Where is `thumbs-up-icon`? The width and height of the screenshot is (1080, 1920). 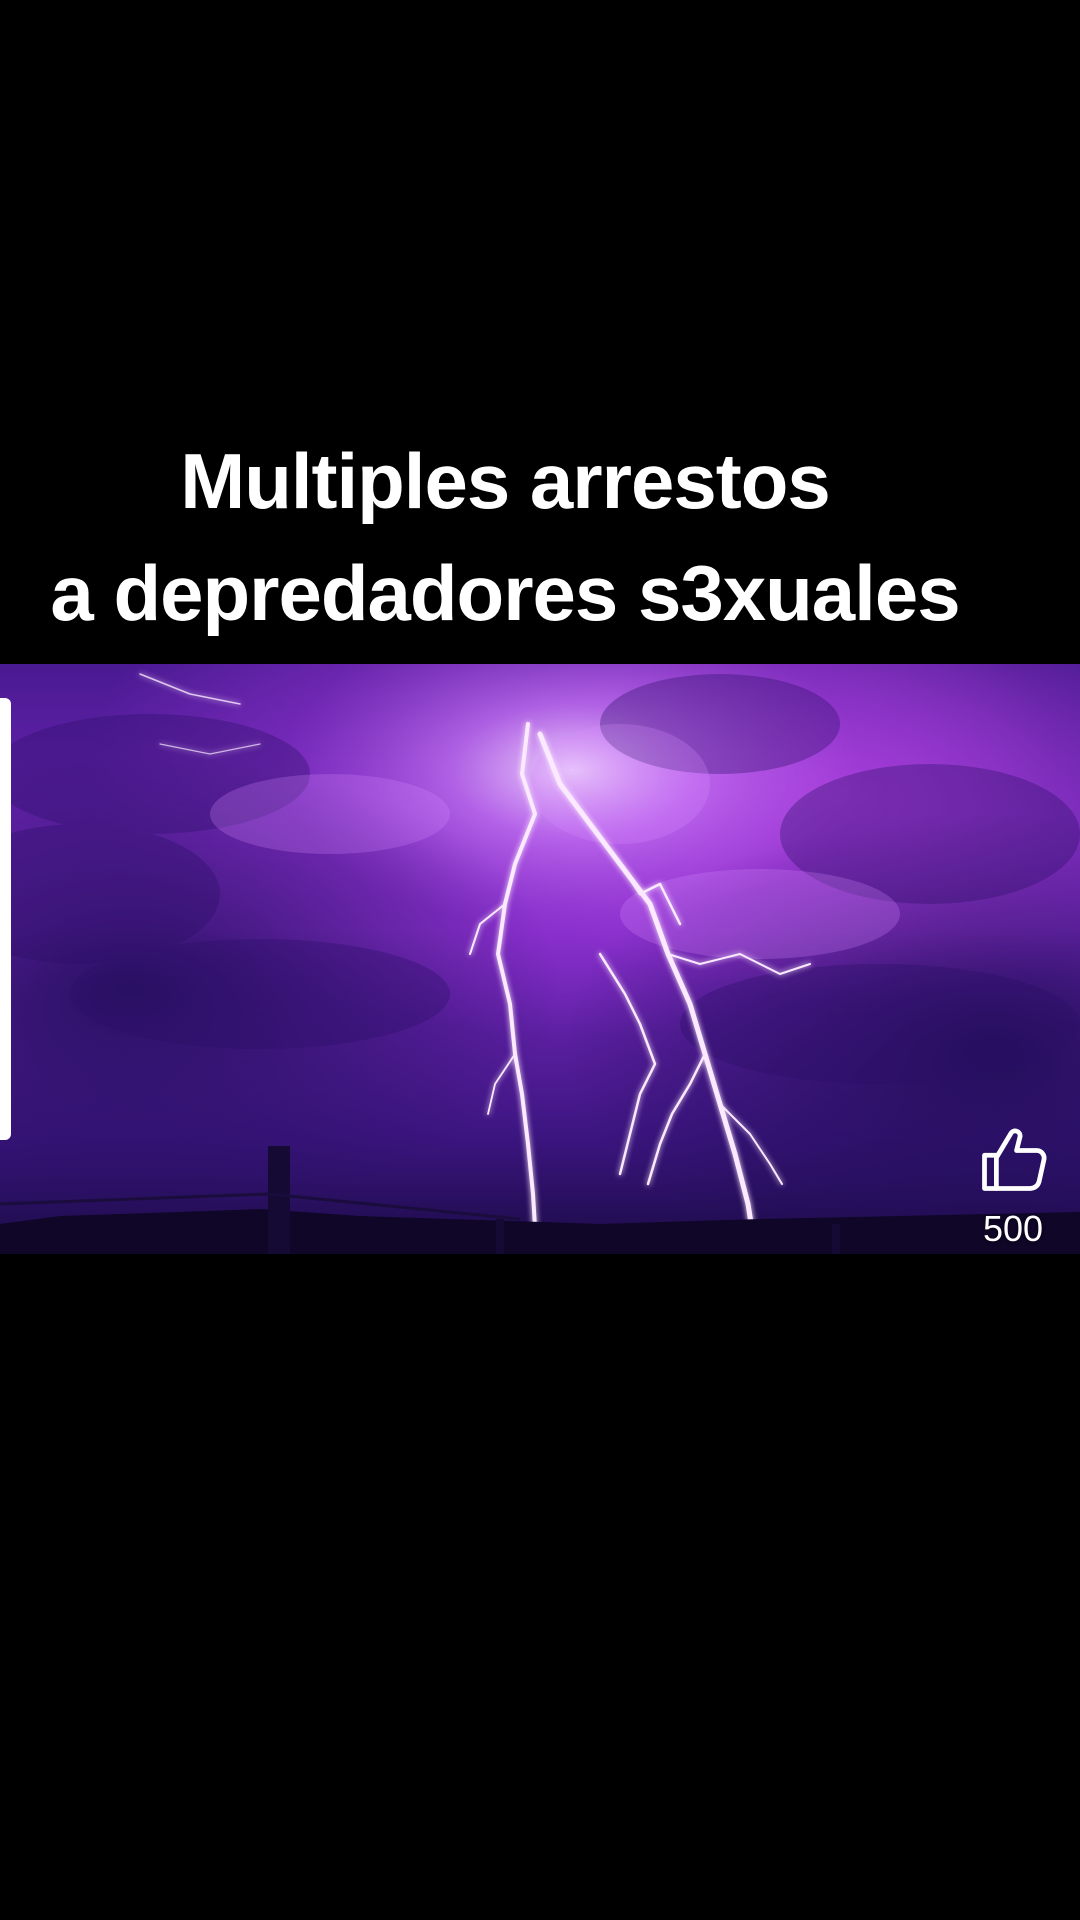 thumbs-up-icon is located at coordinates (1014, 1159).